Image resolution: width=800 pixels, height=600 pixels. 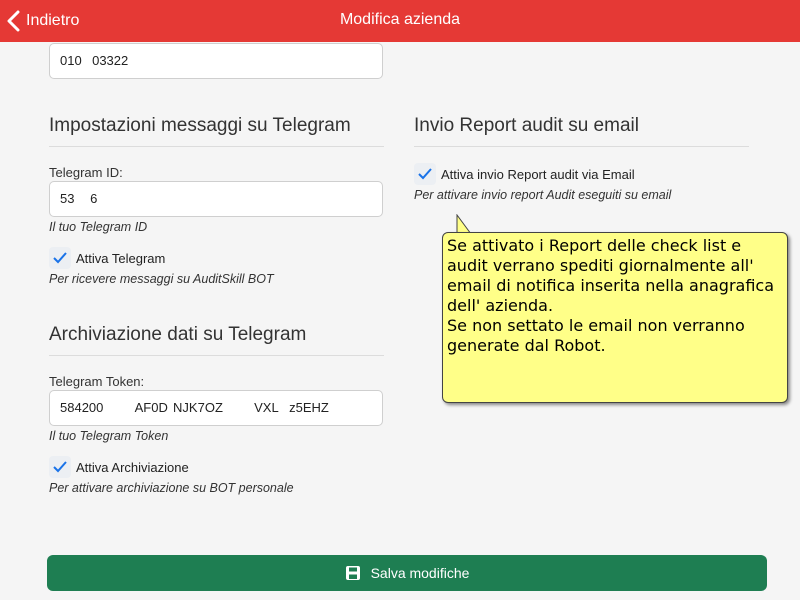 What do you see at coordinates (97, 381) in the screenshot?
I see `telegram-token-label: Telegram Token:` at bounding box center [97, 381].